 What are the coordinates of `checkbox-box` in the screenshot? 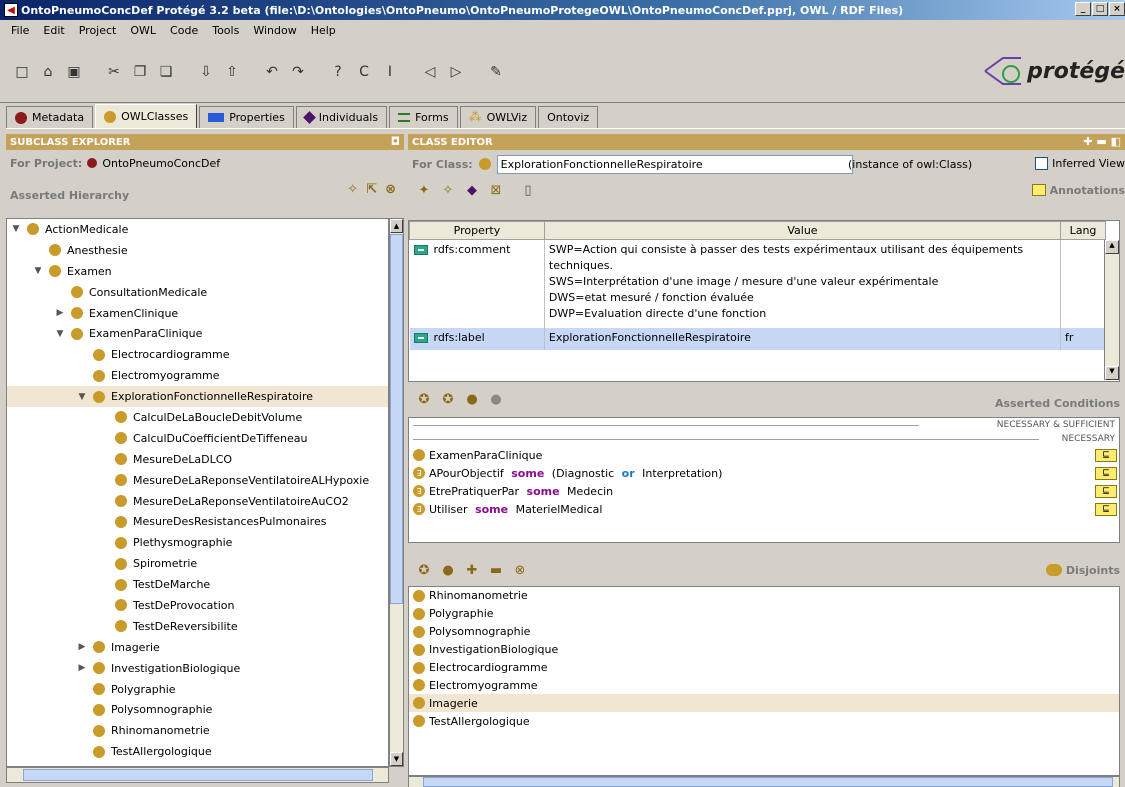 It's located at (1042, 163).